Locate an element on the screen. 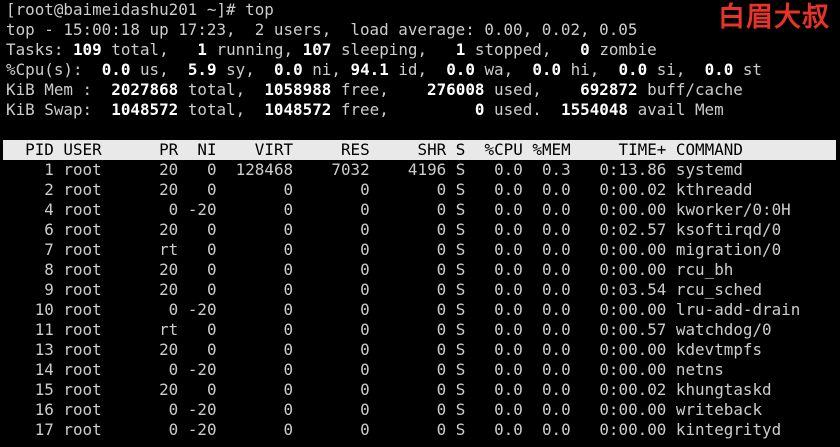 Image resolution: width=840 pixels, height=447 pixels. tasks-sleeping: 107 is located at coordinates (317, 49).